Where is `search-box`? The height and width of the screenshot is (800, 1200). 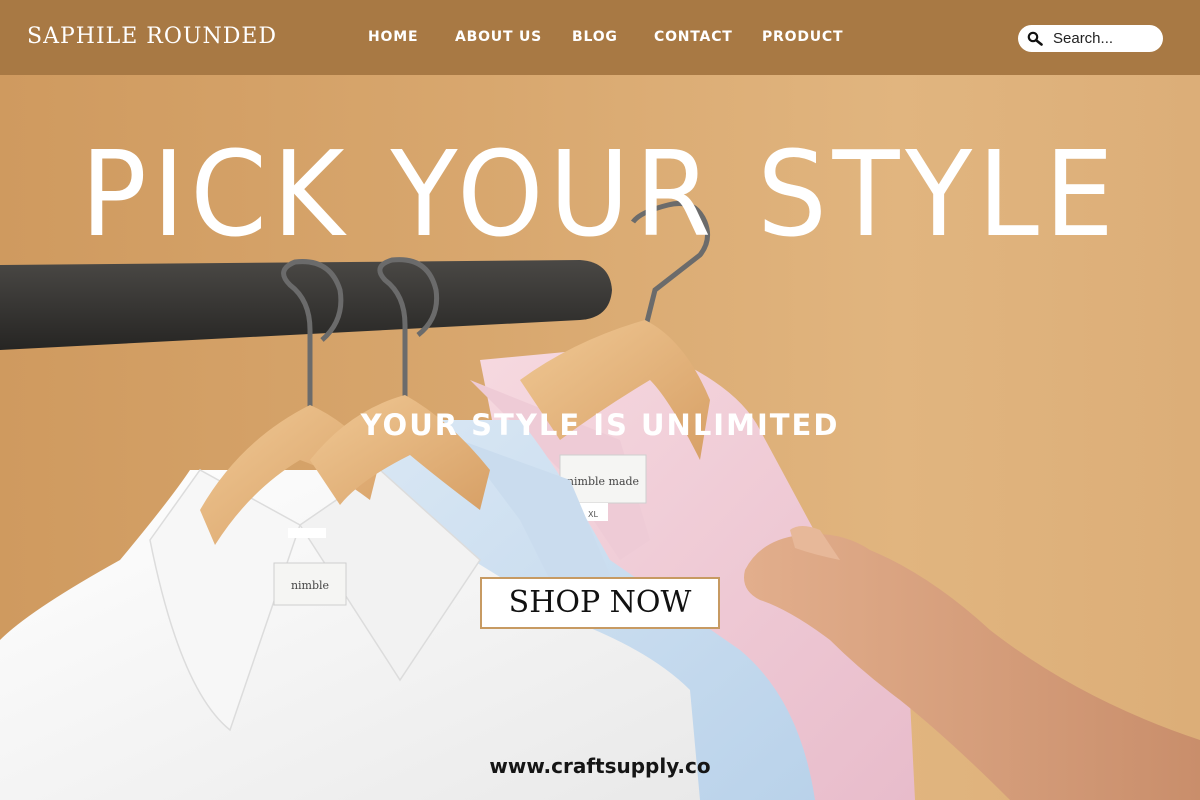
search-box is located at coordinates (1090, 38).